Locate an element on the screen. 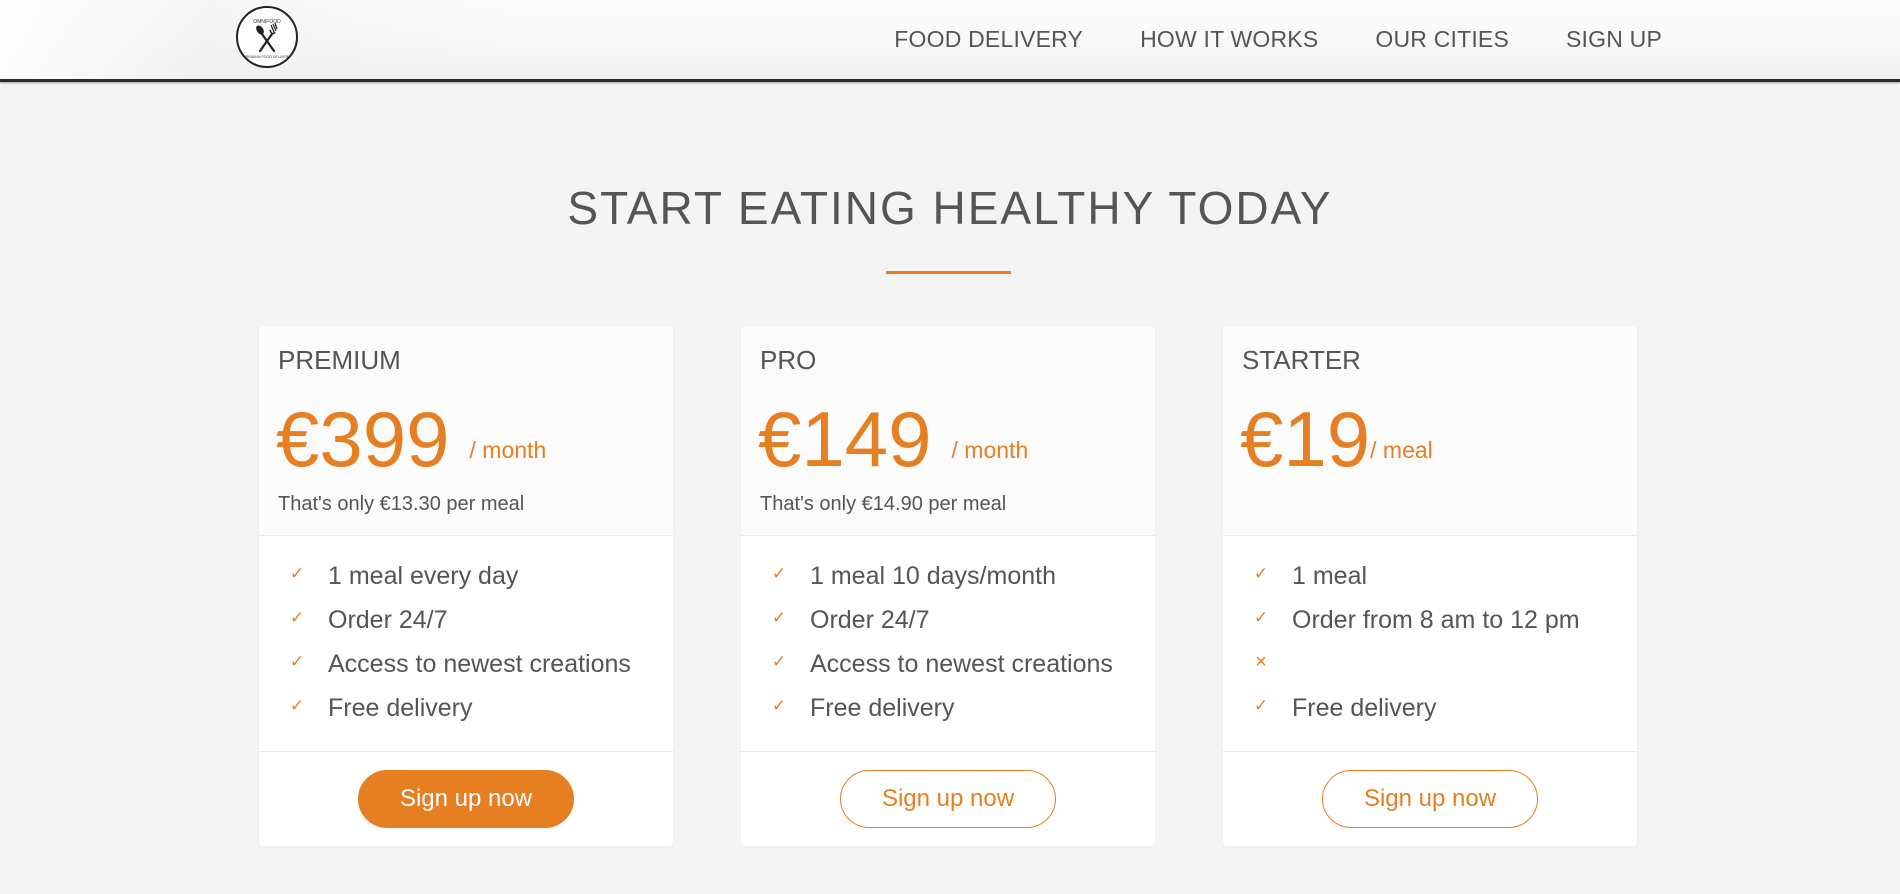 This screenshot has height=894, width=1900. per-meal-note: That's only €13.30 per meal is located at coordinates (401, 504).